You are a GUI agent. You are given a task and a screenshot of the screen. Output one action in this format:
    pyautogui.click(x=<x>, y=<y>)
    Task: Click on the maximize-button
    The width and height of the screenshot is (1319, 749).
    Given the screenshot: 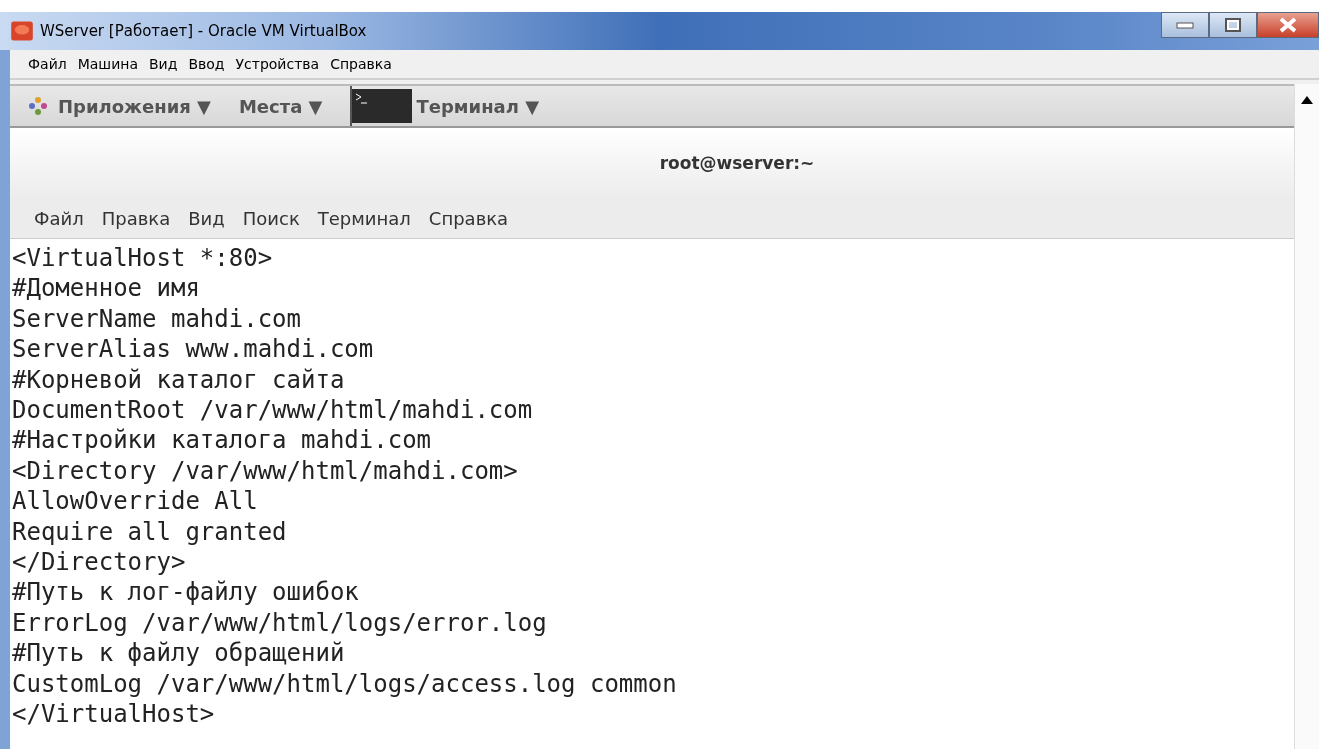 What is the action you would take?
    pyautogui.click(x=1233, y=25)
    